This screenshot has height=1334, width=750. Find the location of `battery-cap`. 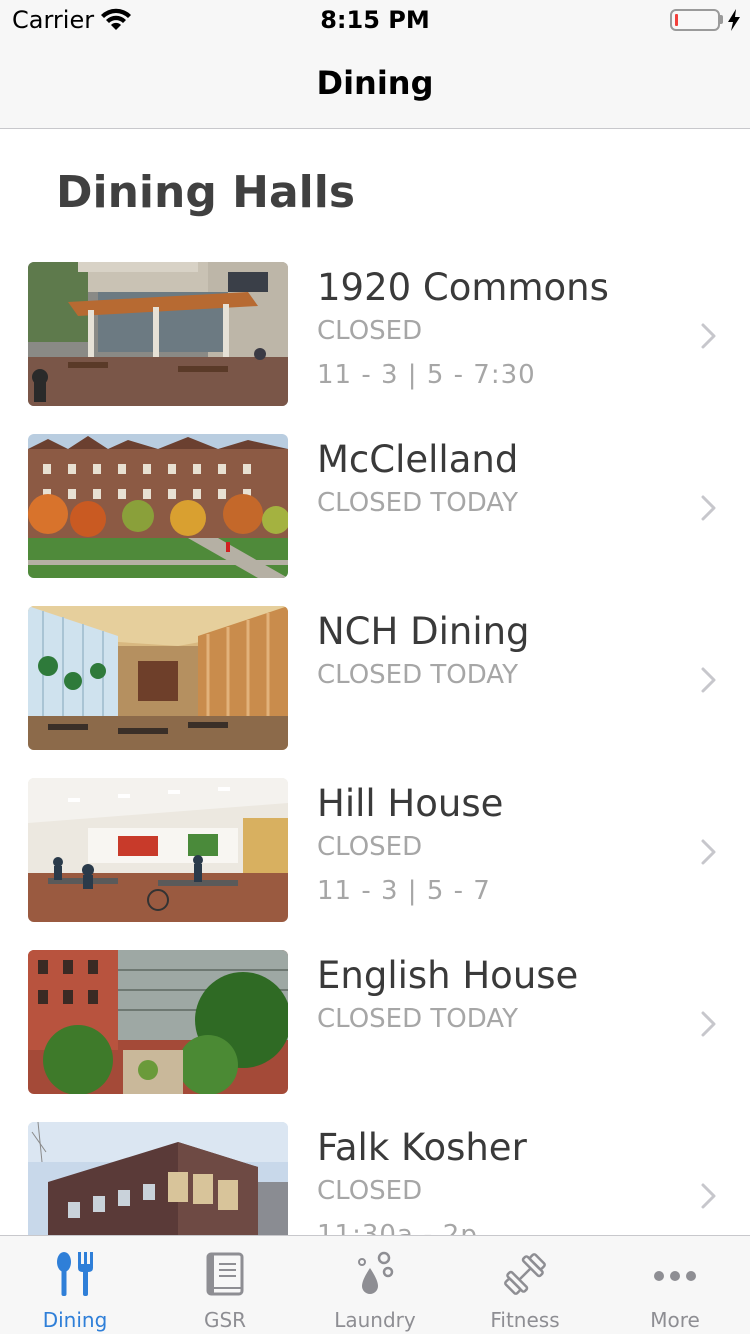

battery-cap is located at coordinates (721, 19).